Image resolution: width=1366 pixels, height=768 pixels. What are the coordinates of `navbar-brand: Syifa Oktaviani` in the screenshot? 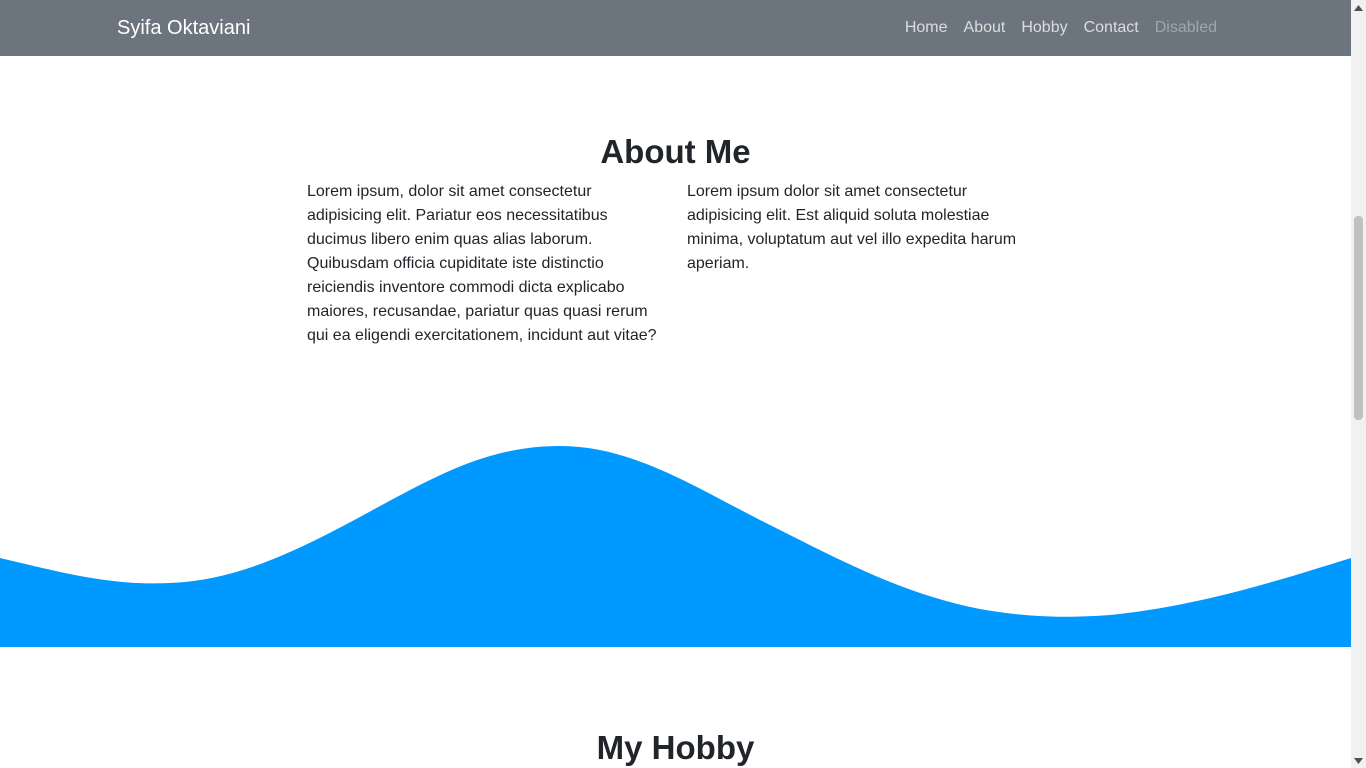 It's located at (183, 28).